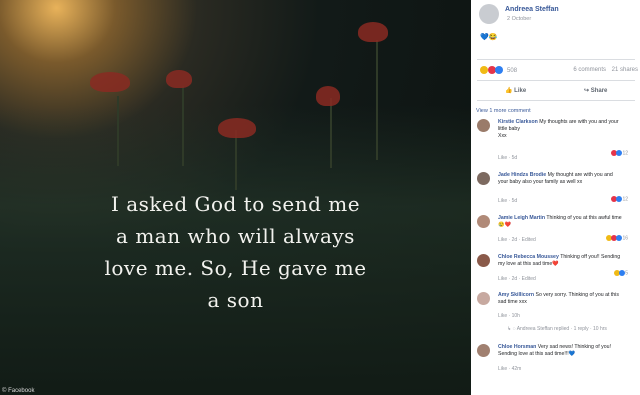 The height and width of the screenshot is (395, 640). Describe the element at coordinates (625, 70) in the screenshot. I see `shares-count: 21 shares` at that location.